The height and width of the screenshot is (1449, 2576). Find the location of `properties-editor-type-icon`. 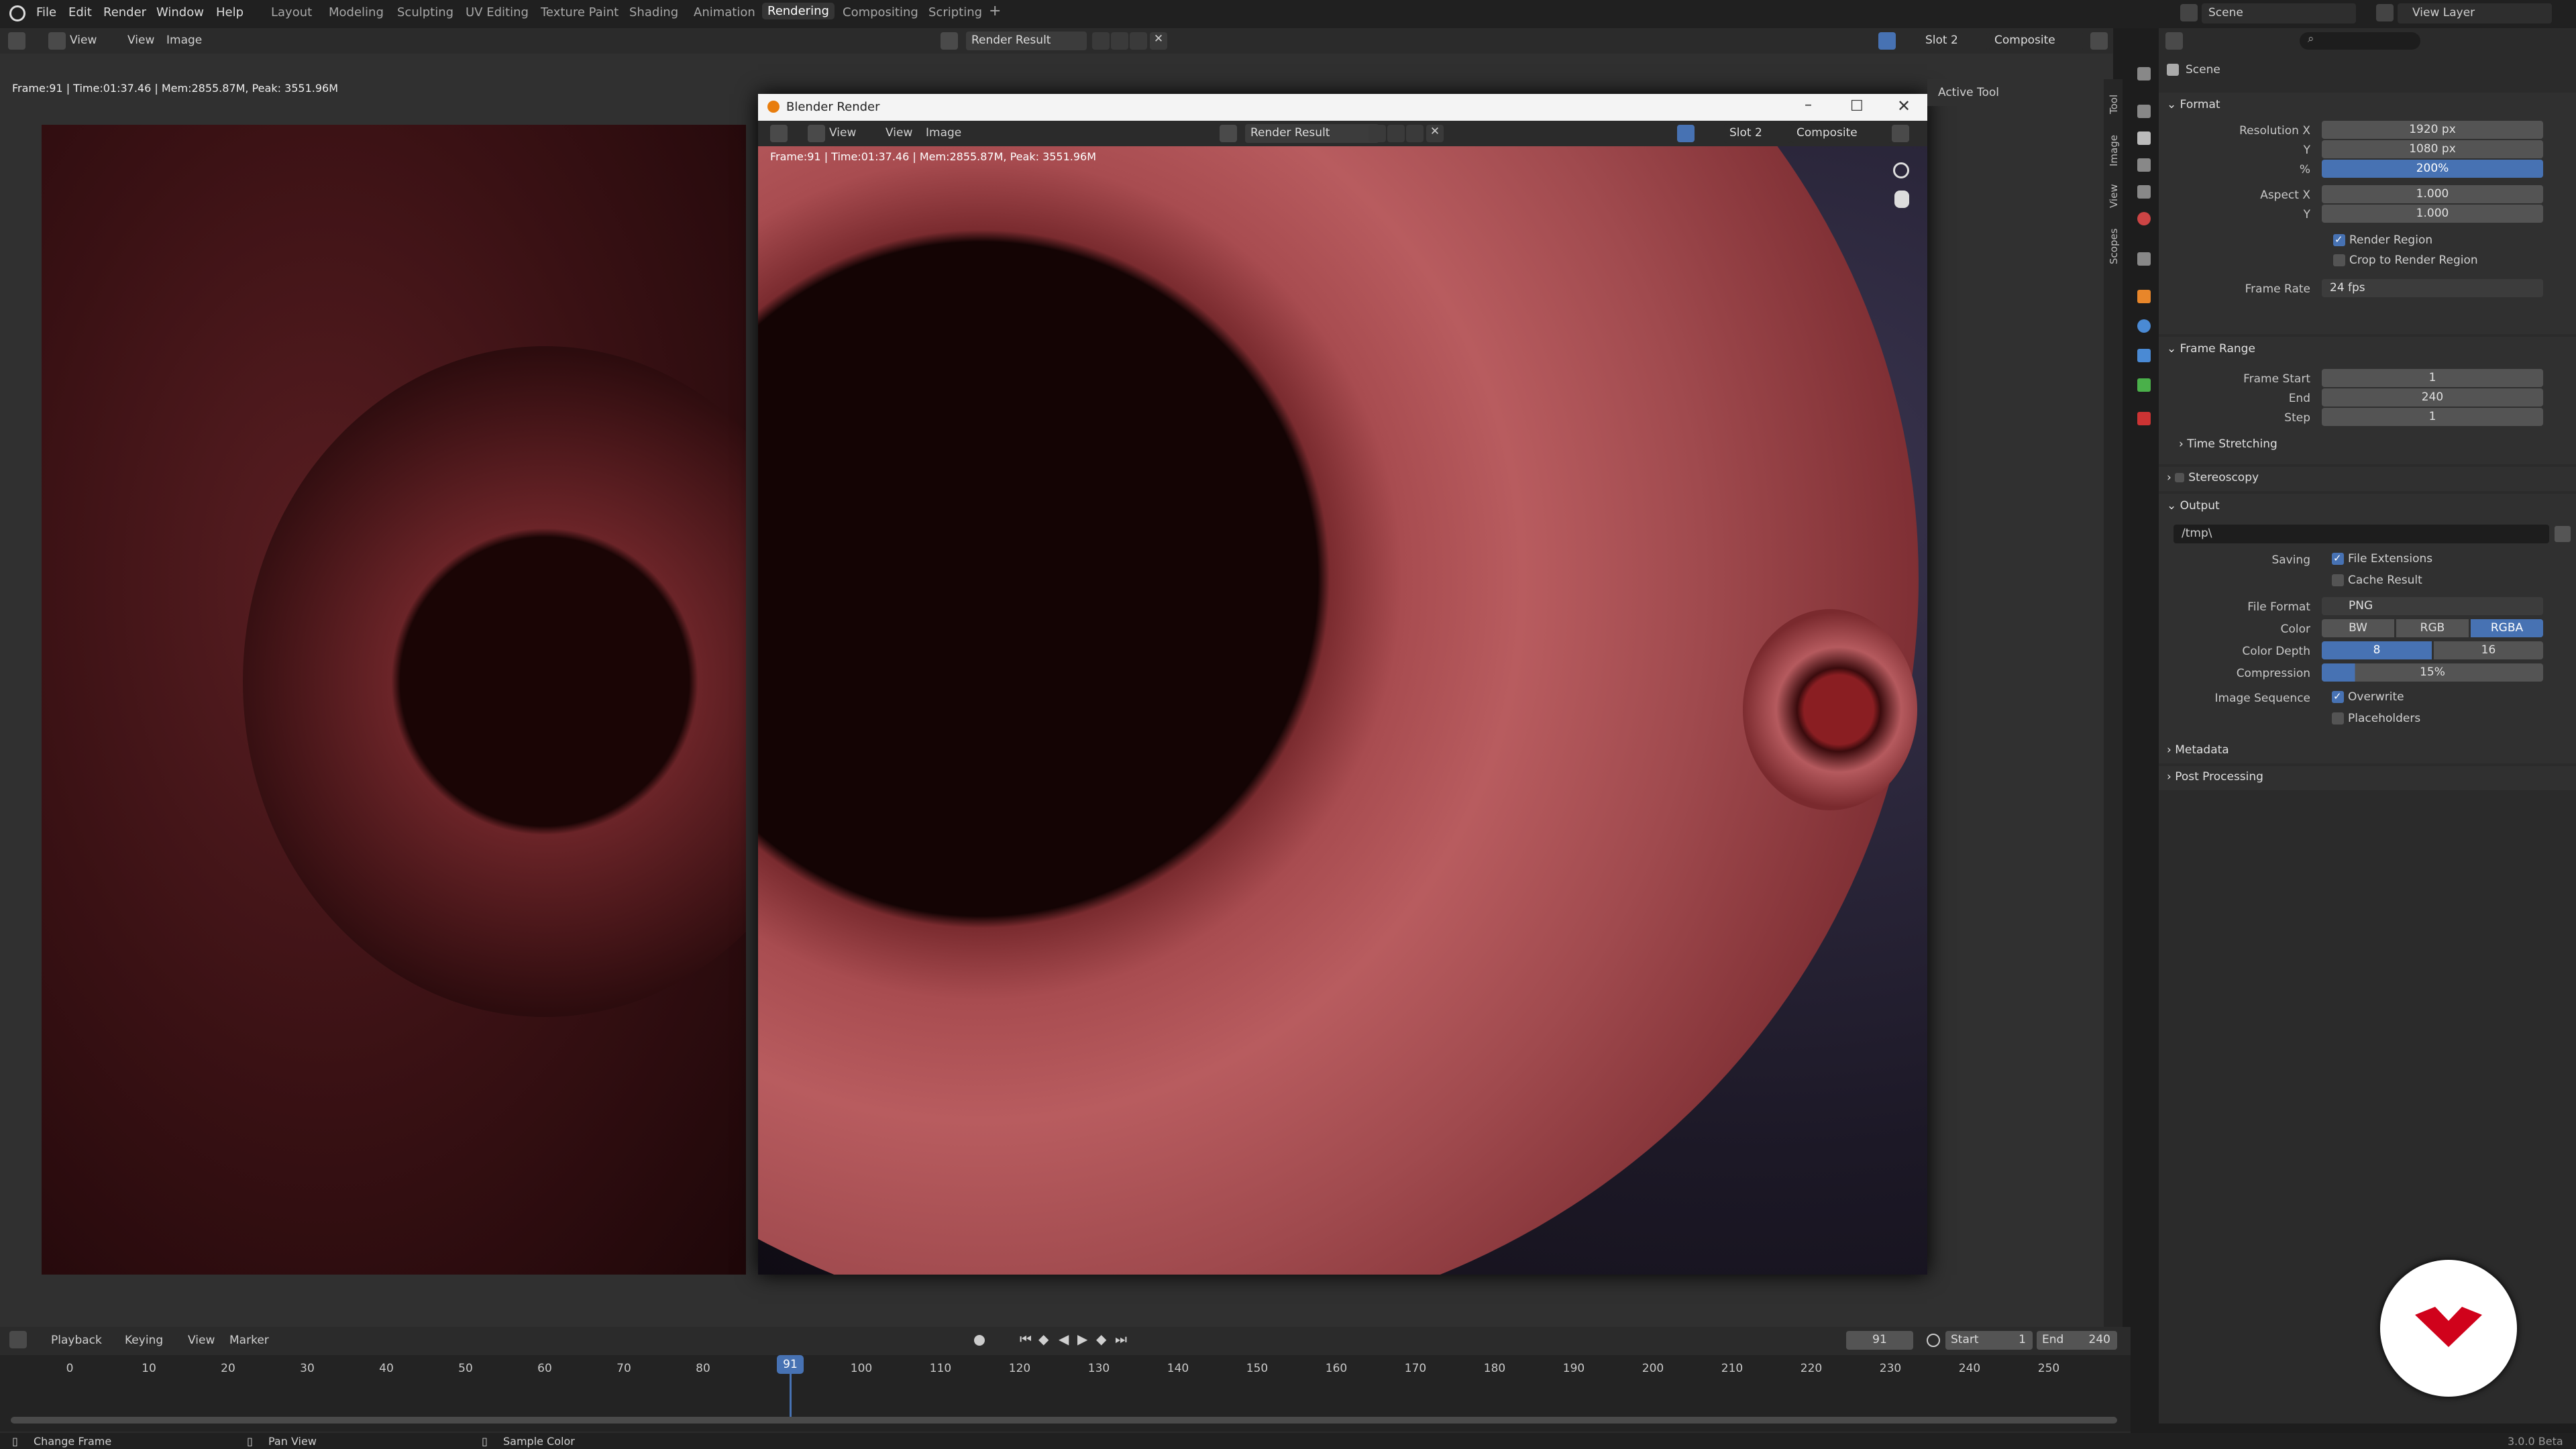

properties-editor-type-icon is located at coordinates (2174, 41).